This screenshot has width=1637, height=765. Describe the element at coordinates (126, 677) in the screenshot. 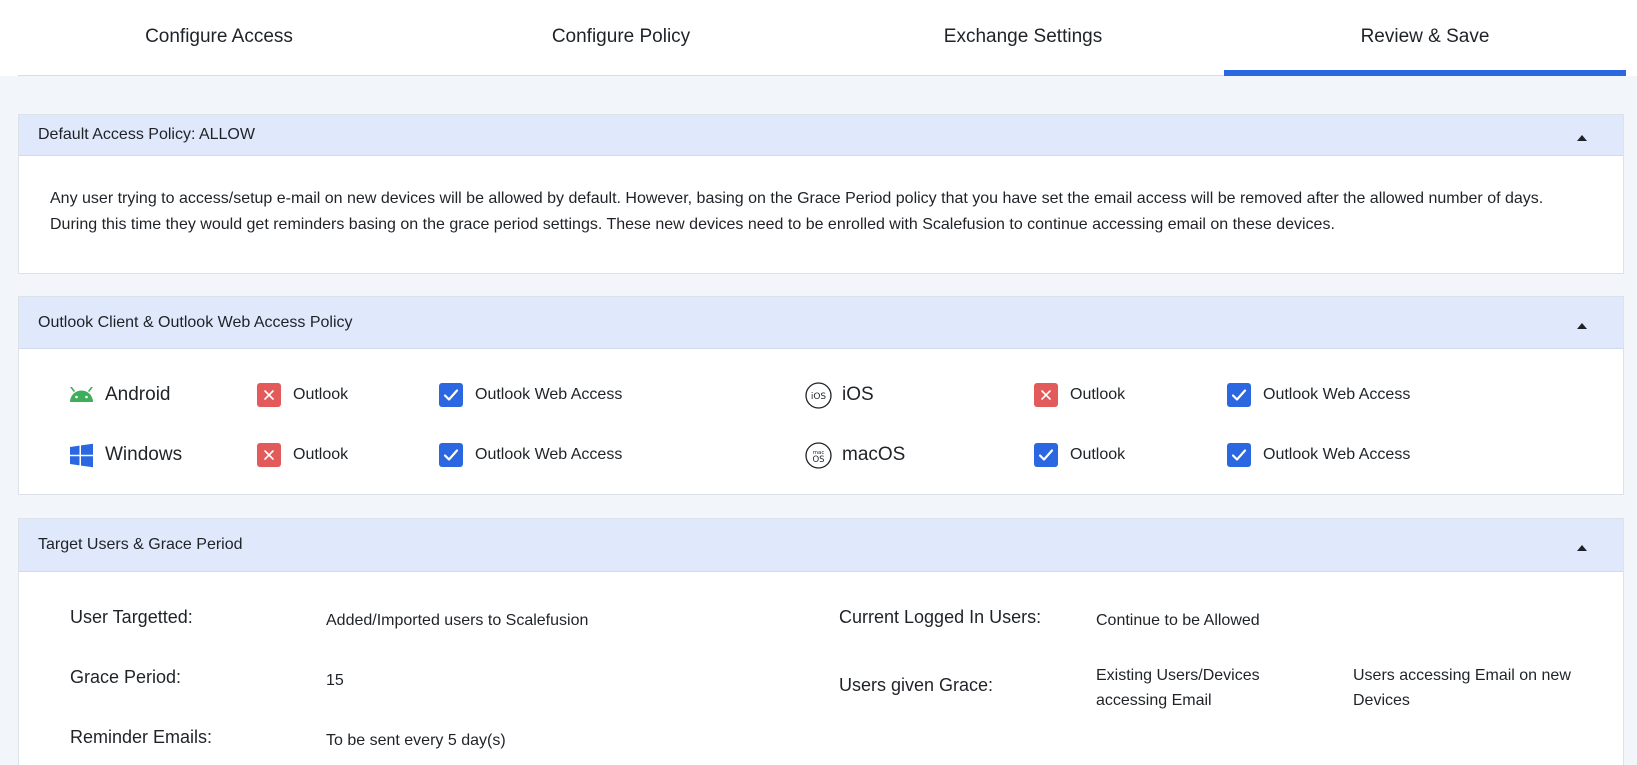

I see `grace-period-label: Grace Period:` at that location.